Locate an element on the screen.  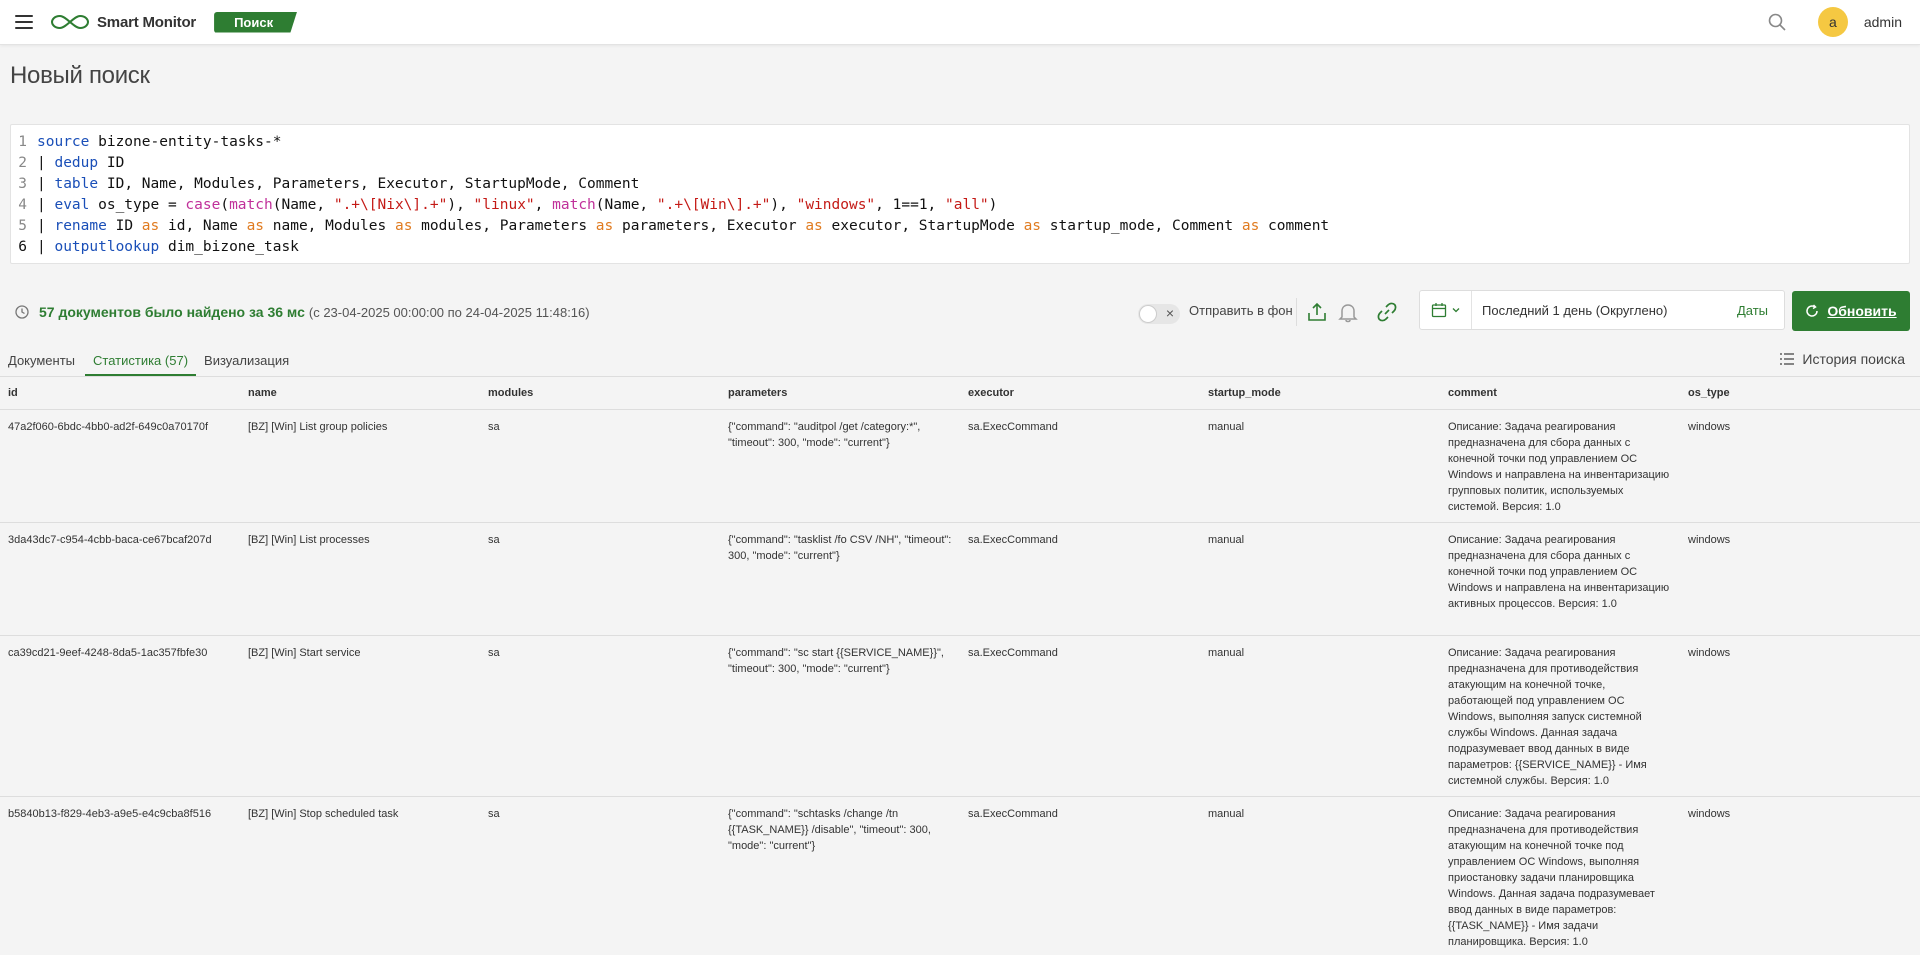
found-count-text: 57 документов было найдено за 36 мс is located at coordinates (172, 312).